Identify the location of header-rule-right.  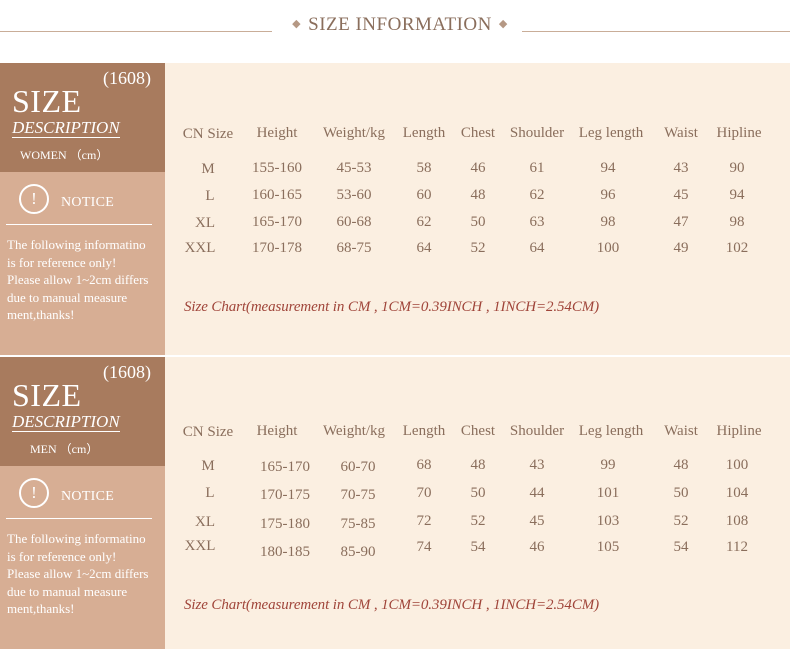
(656, 31).